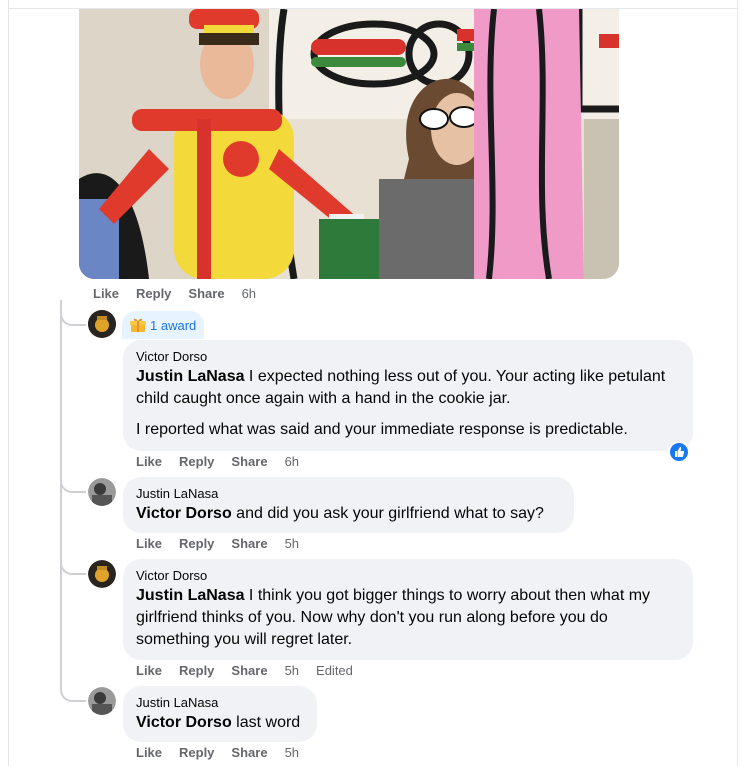 The image size is (747, 766). I want to click on feed-border-right, so click(737, 383).